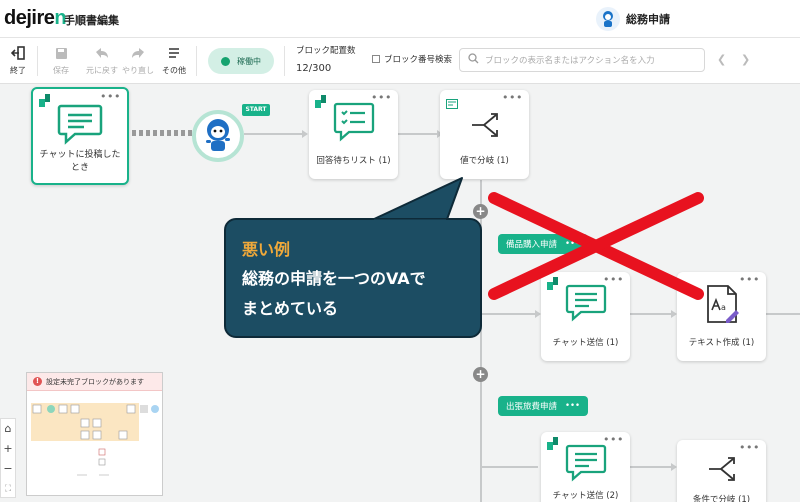 This screenshot has width=800, height=502. I want to click on zoom-out-button: −, so click(8, 469).